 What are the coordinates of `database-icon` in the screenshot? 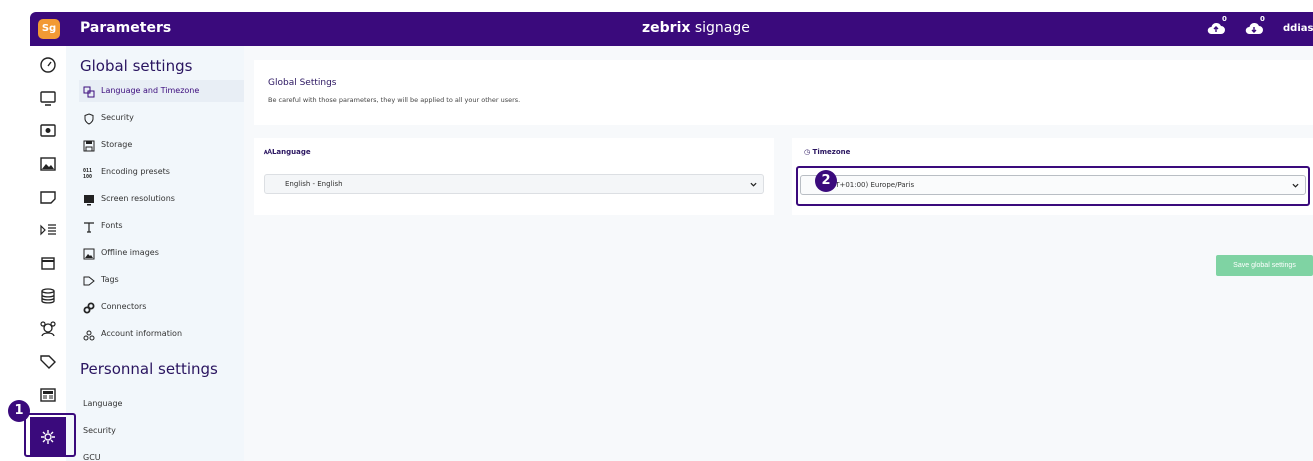 It's located at (48, 296).